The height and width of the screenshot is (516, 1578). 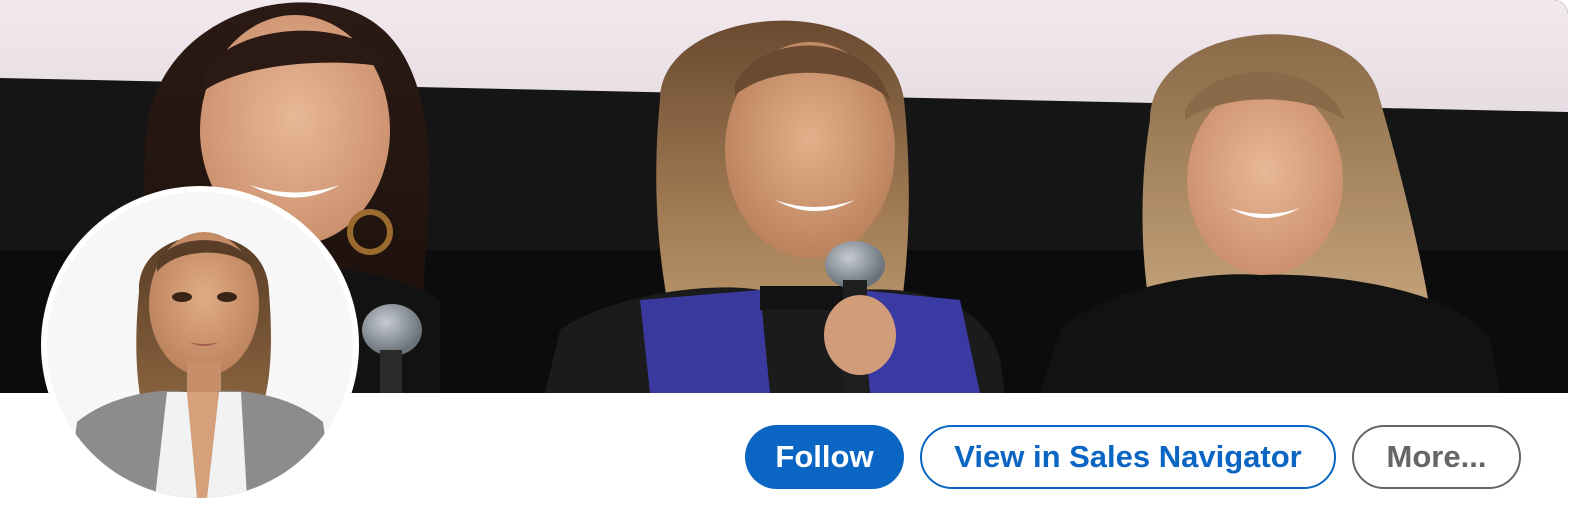 I want to click on profile-photo-image, so click(x=200, y=345).